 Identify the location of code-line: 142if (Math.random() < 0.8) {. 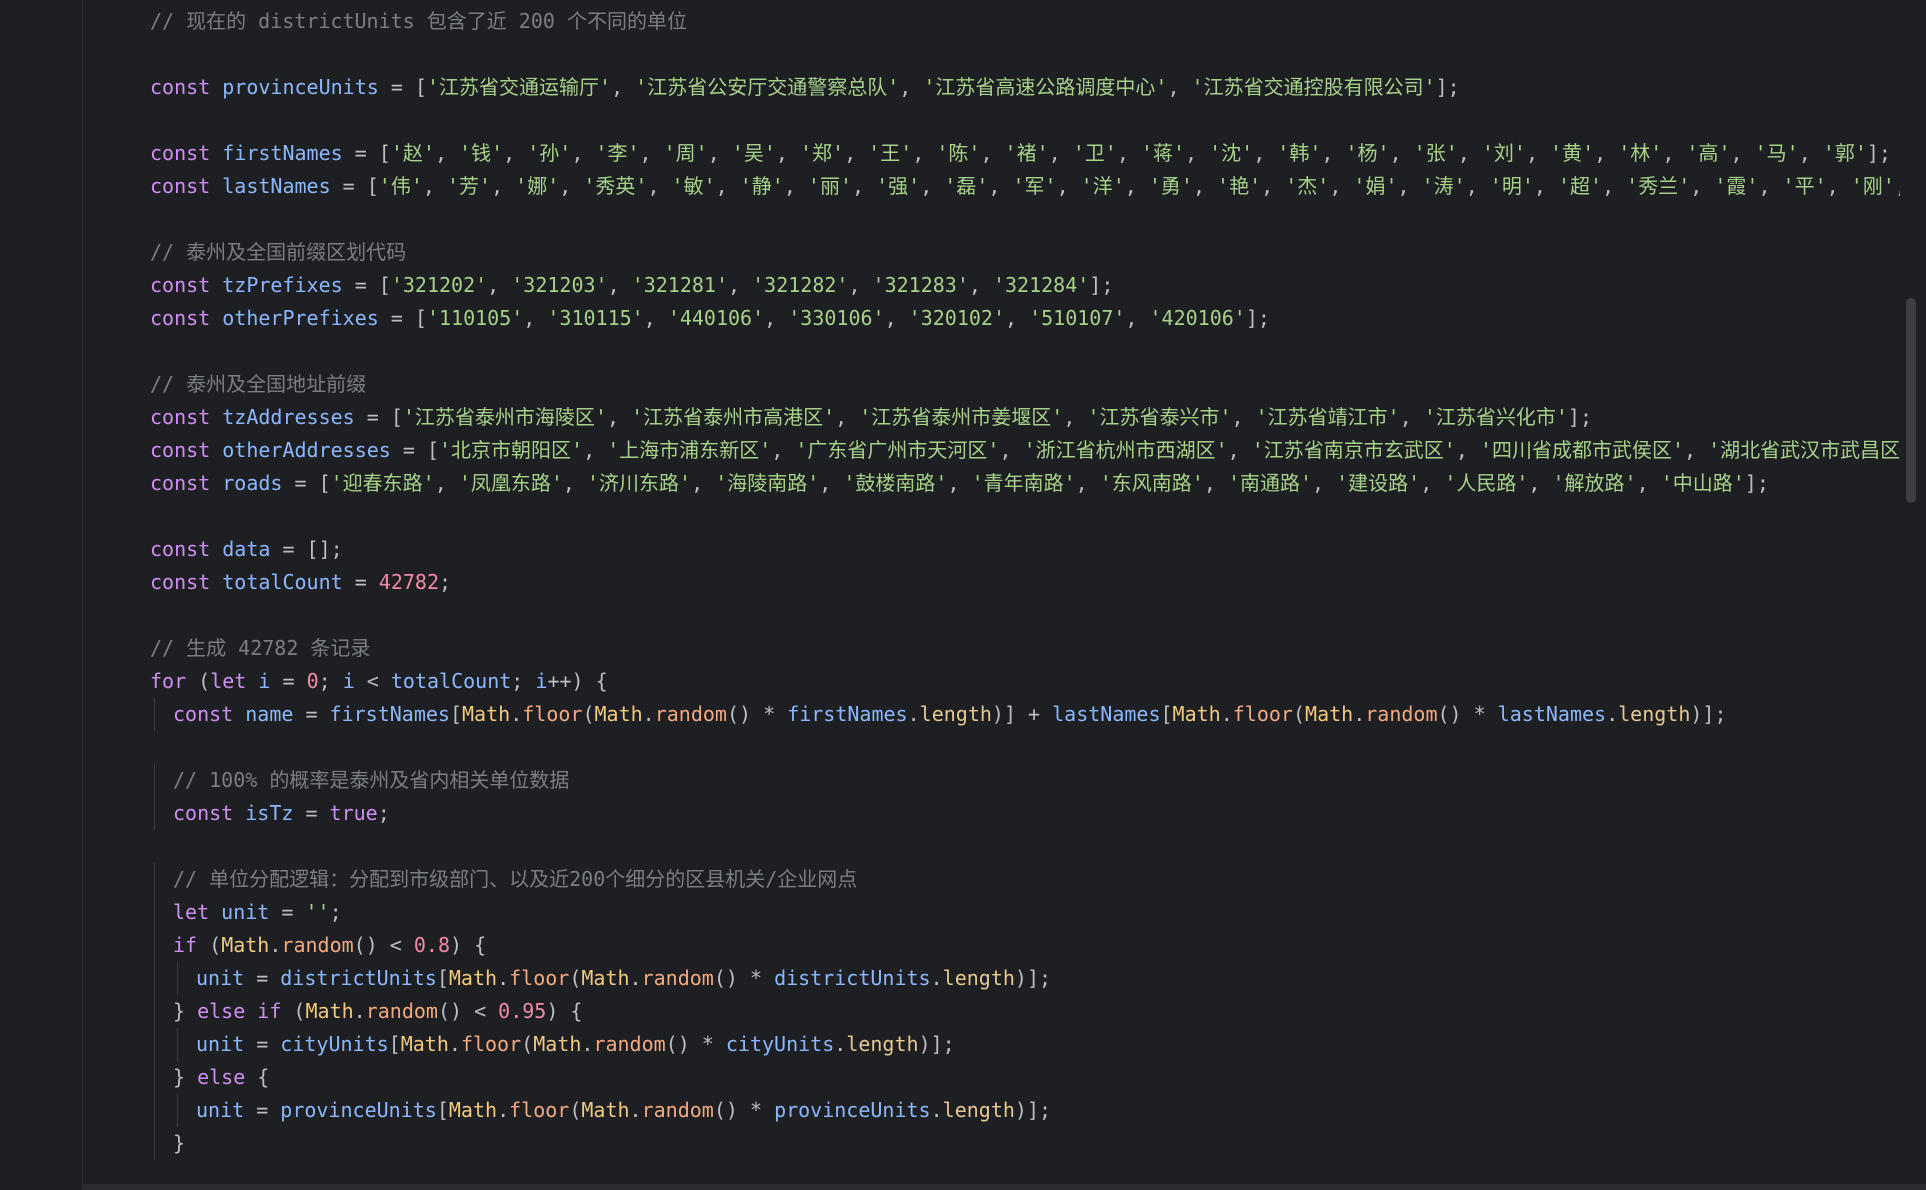
(991, 945).